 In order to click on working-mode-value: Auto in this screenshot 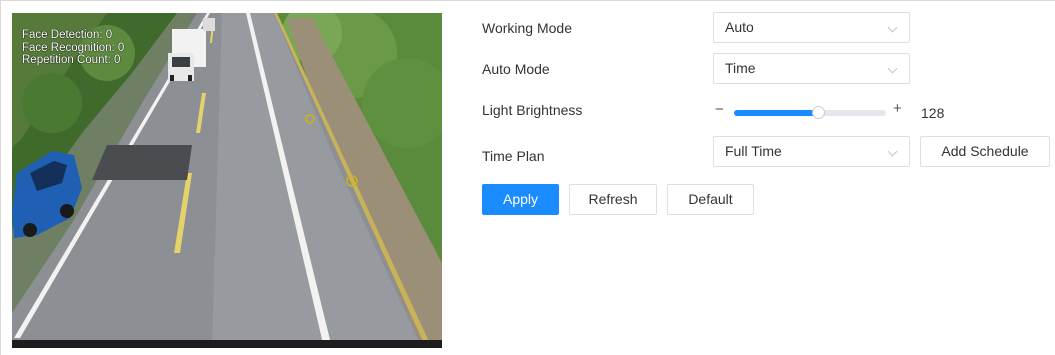, I will do `click(739, 27)`.